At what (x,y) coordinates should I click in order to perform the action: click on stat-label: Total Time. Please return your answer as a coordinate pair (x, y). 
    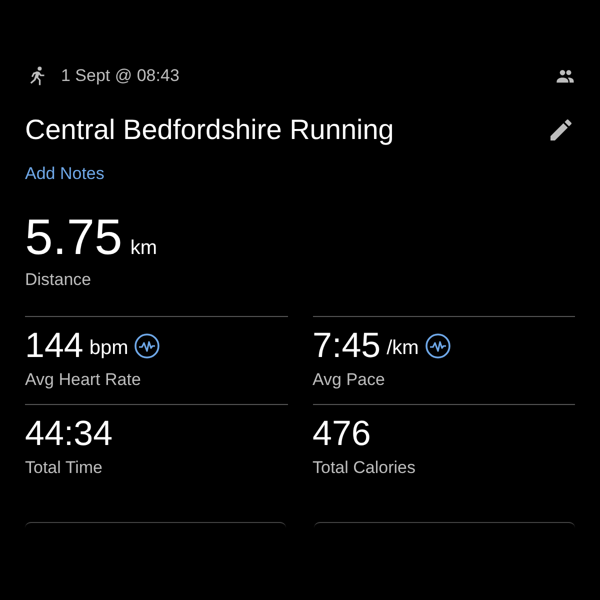
    Looking at the image, I should click on (64, 468).